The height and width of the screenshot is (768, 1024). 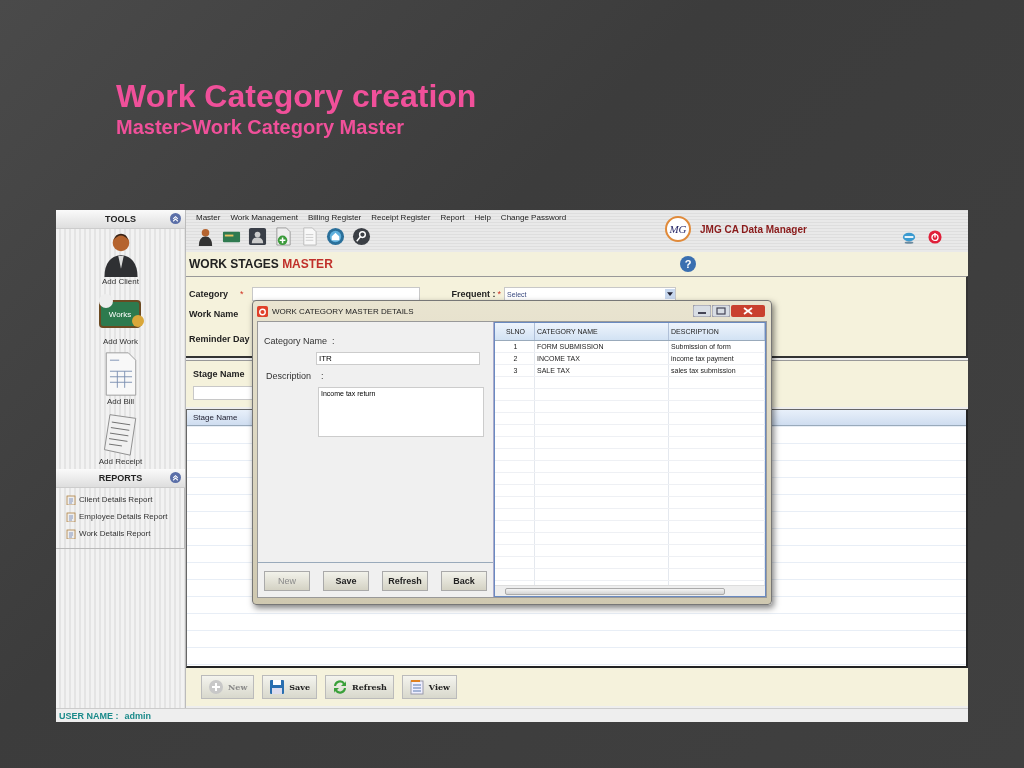 What do you see at coordinates (261, 264) in the screenshot?
I see `form-title: WORK STAGES MASTER` at bounding box center [261, 264].